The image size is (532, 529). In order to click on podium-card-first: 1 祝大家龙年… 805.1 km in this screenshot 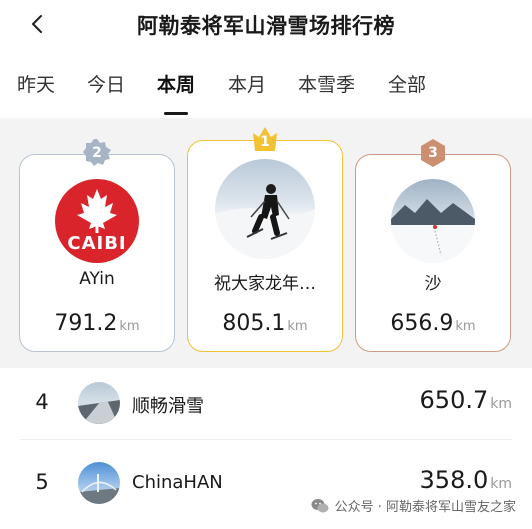, I will do `click(265, 239)`.